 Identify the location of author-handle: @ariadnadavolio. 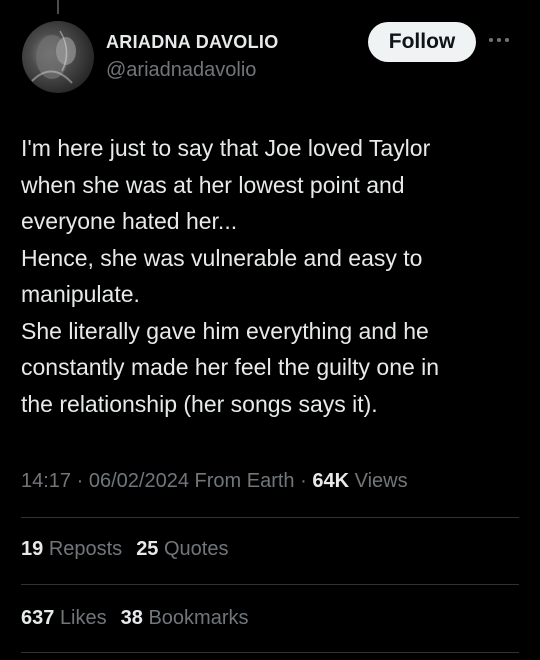
(181, 70).